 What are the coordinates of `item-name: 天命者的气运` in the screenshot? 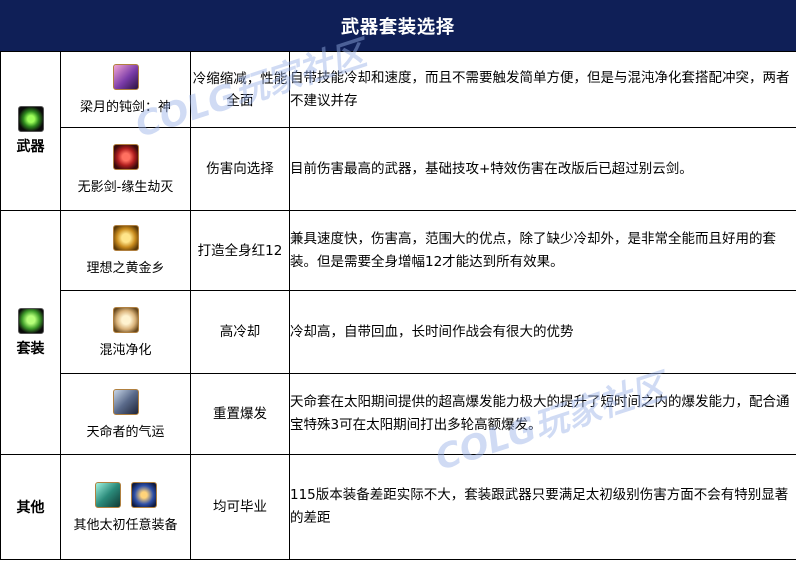 It's located at (125, 432).